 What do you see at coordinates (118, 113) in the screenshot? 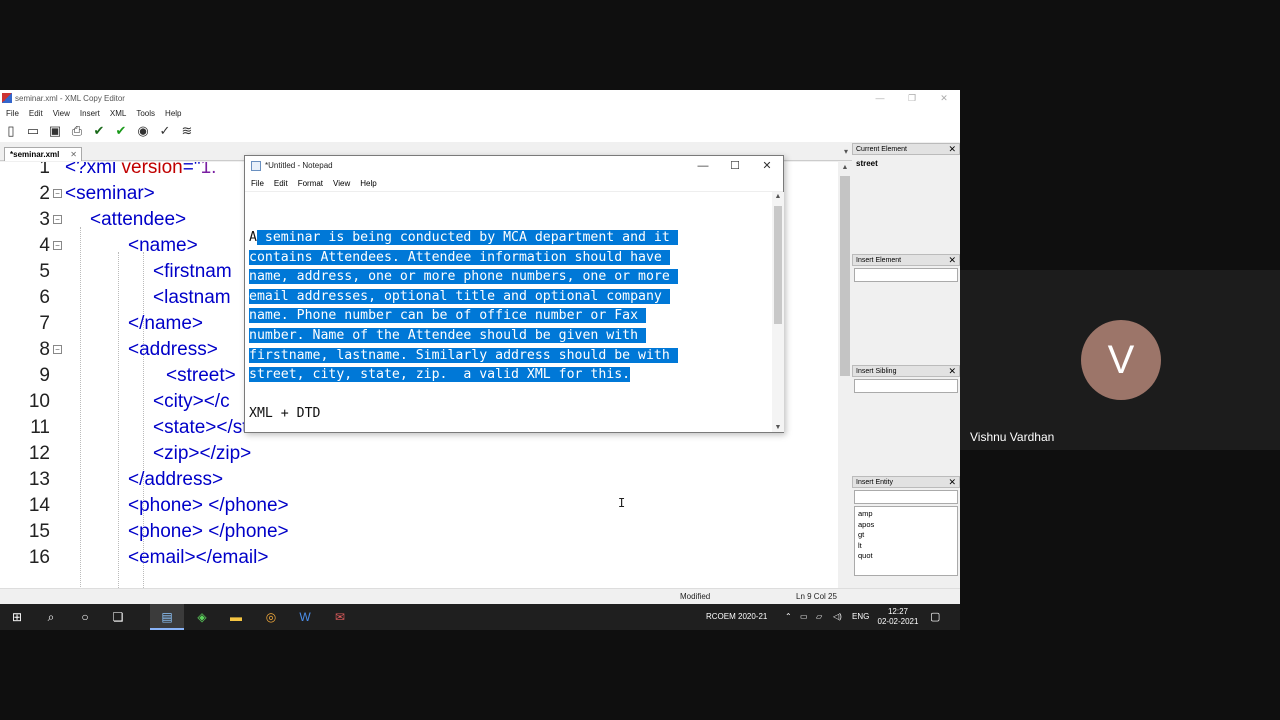
I see `menu-xml: XML` at bounding box center [118, 113].